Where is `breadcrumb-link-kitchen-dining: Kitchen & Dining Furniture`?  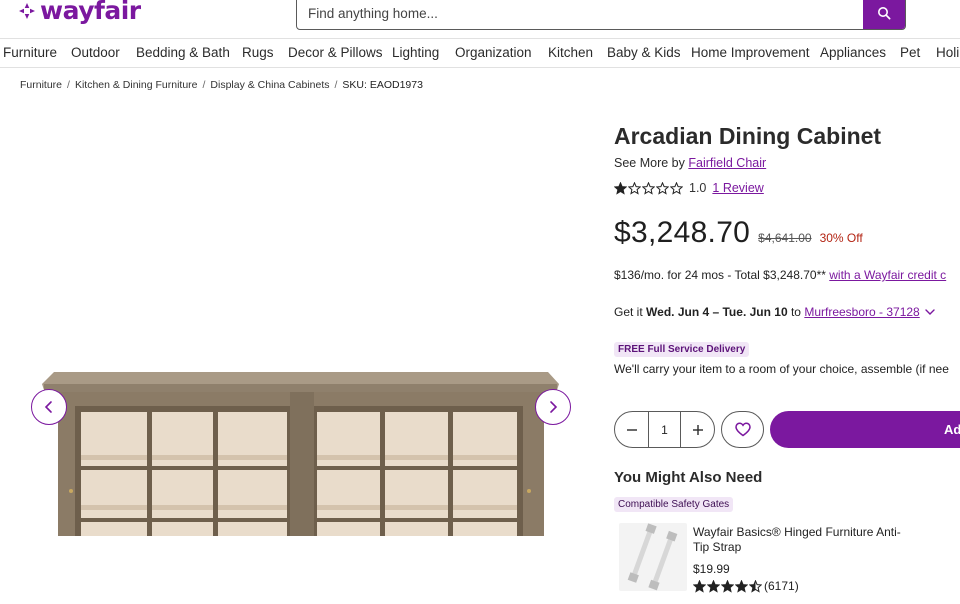
breadcrumb-link-kitchen-dining: Kitchen & Dining Furniture is located at coordinates (136, 85).